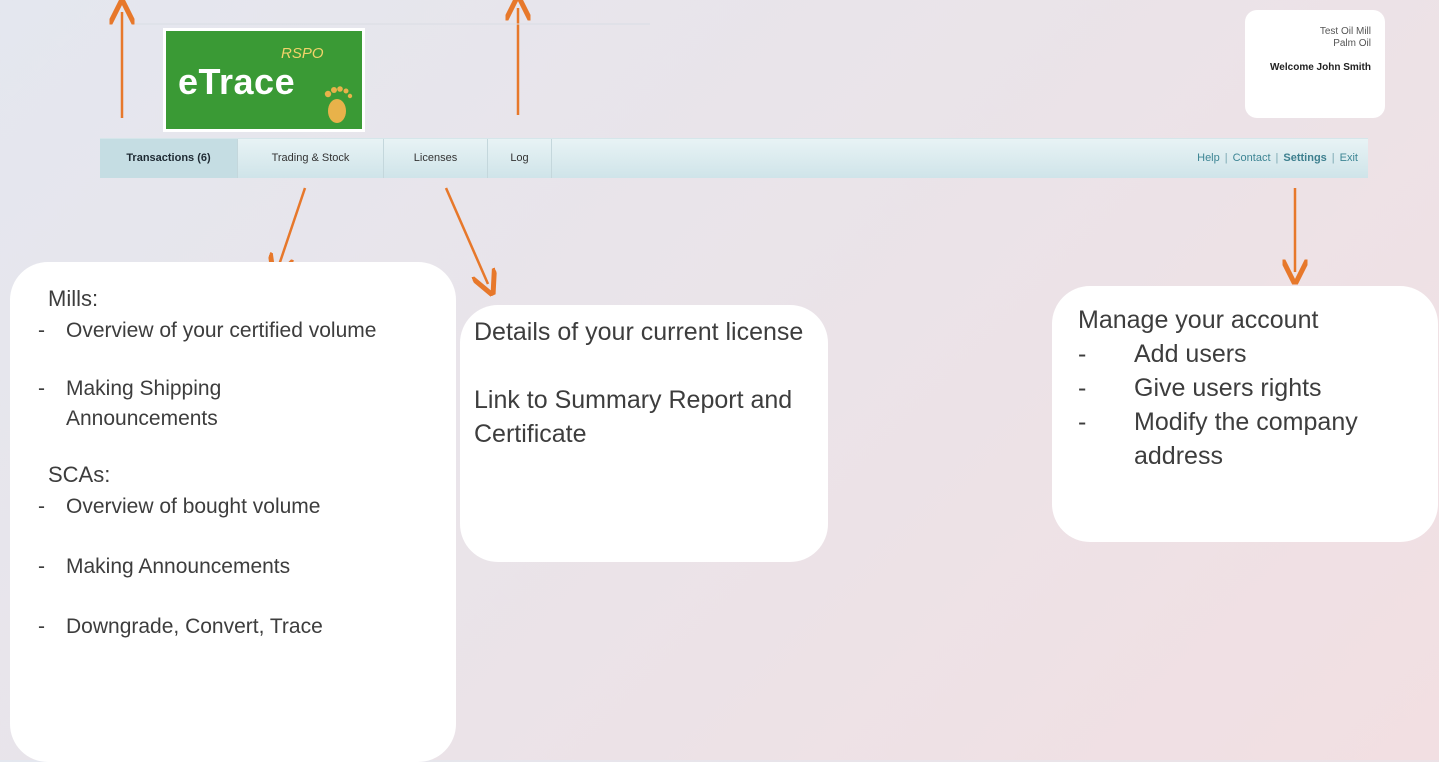  I want to click on product-name: Palm Oil, so click(1352, 43).